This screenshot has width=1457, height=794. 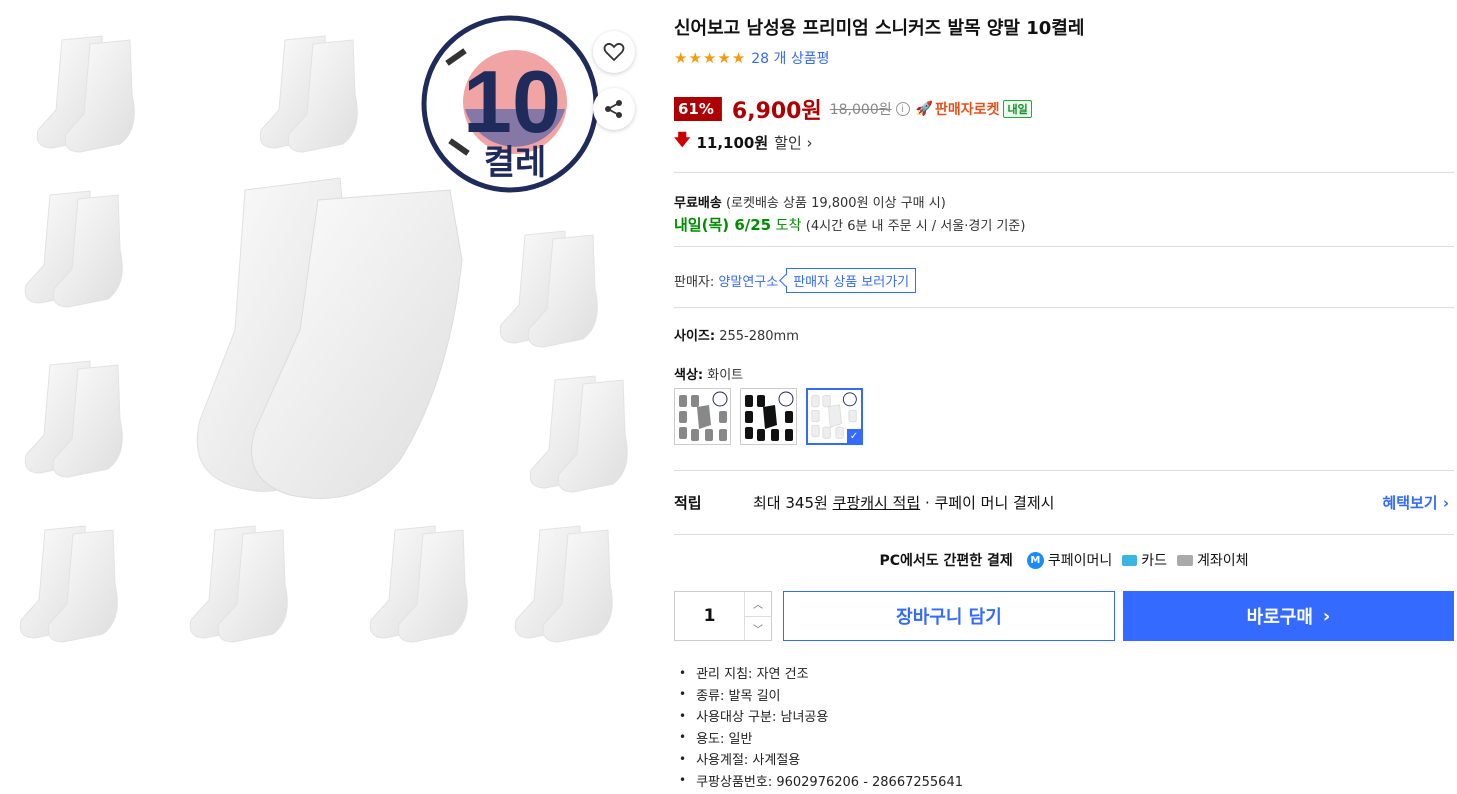 I want to click on arrival-note: (4시간 6분 내 주문 시 / 서울·경기 기준), so click(x=915, y=226).